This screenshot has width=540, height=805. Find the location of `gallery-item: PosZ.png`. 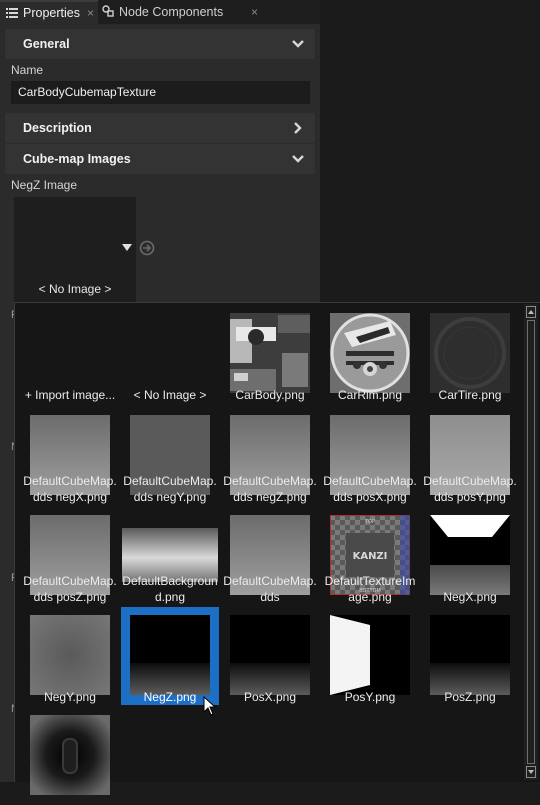

gallery-item: PosZ.png is located at coordinates (470, 656).